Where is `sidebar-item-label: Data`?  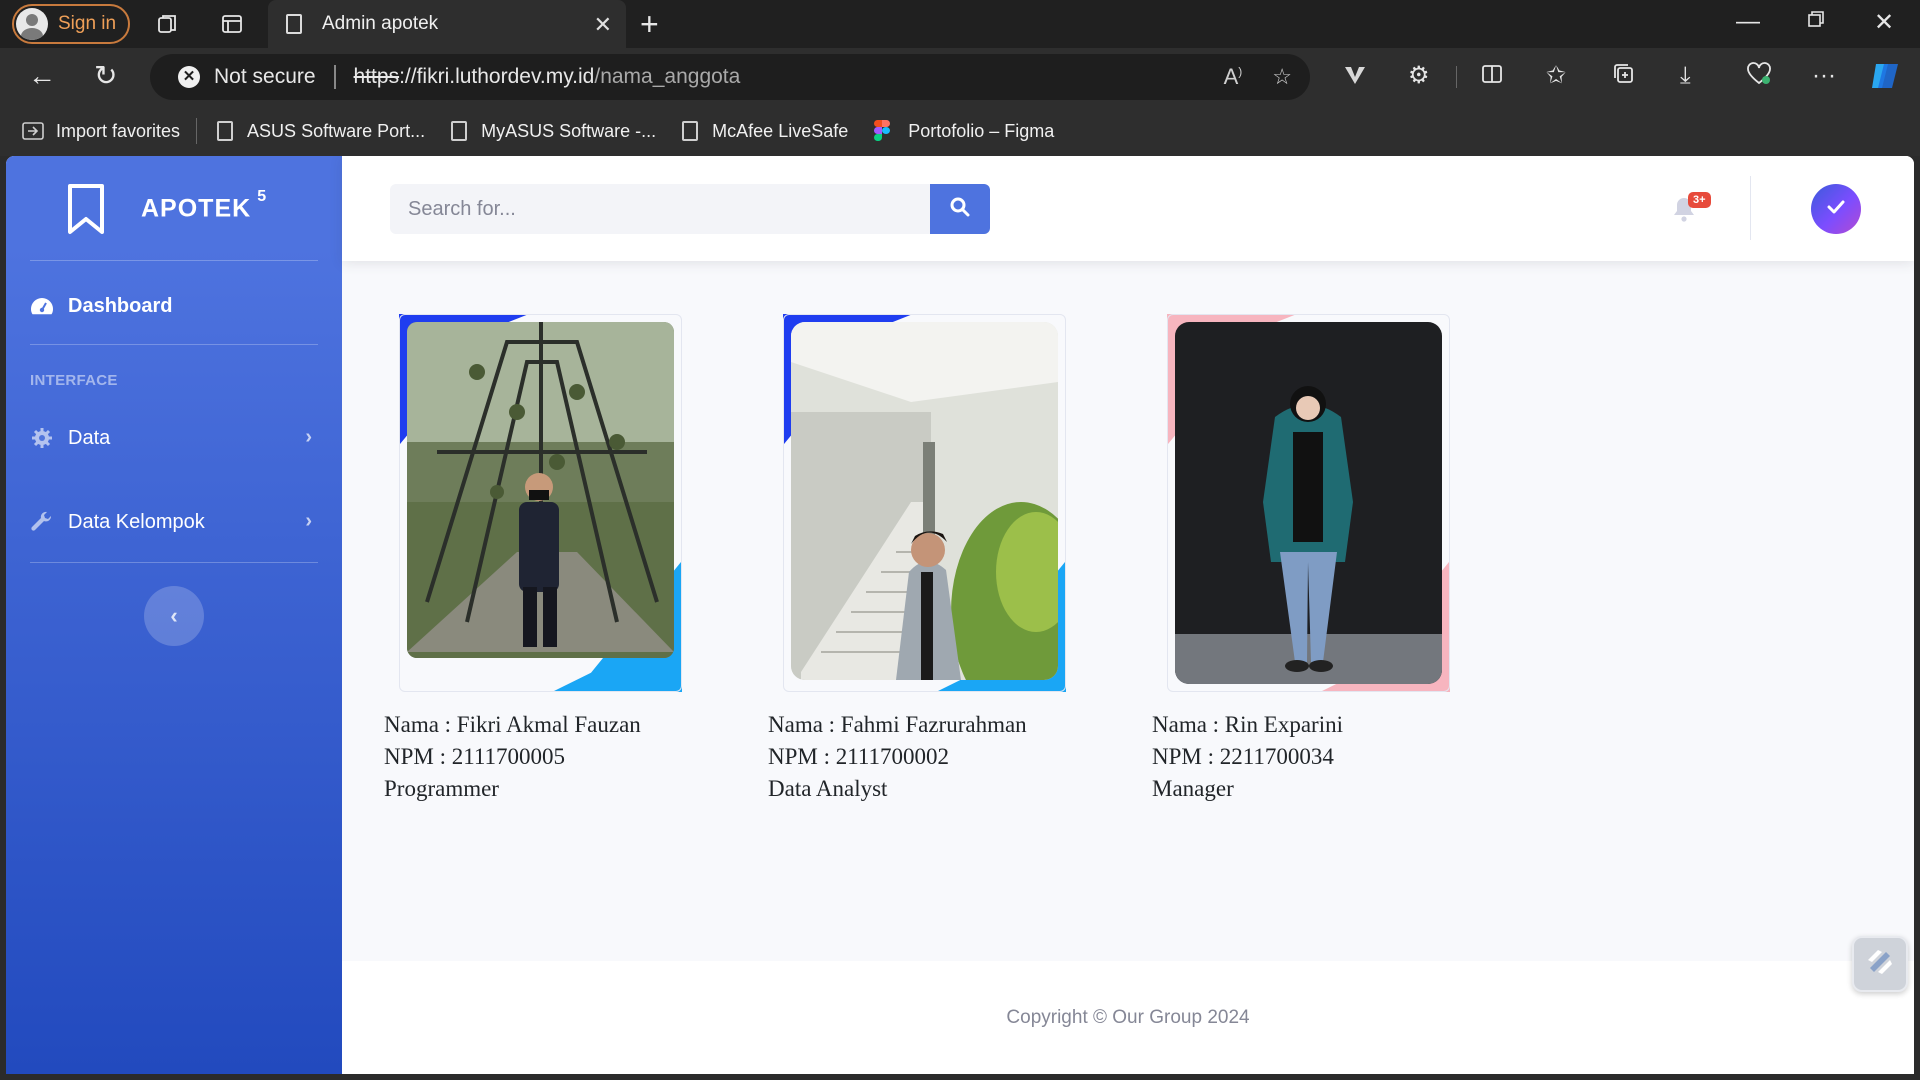
sidebar-item-label: Data is located at coordinates (89, 437).